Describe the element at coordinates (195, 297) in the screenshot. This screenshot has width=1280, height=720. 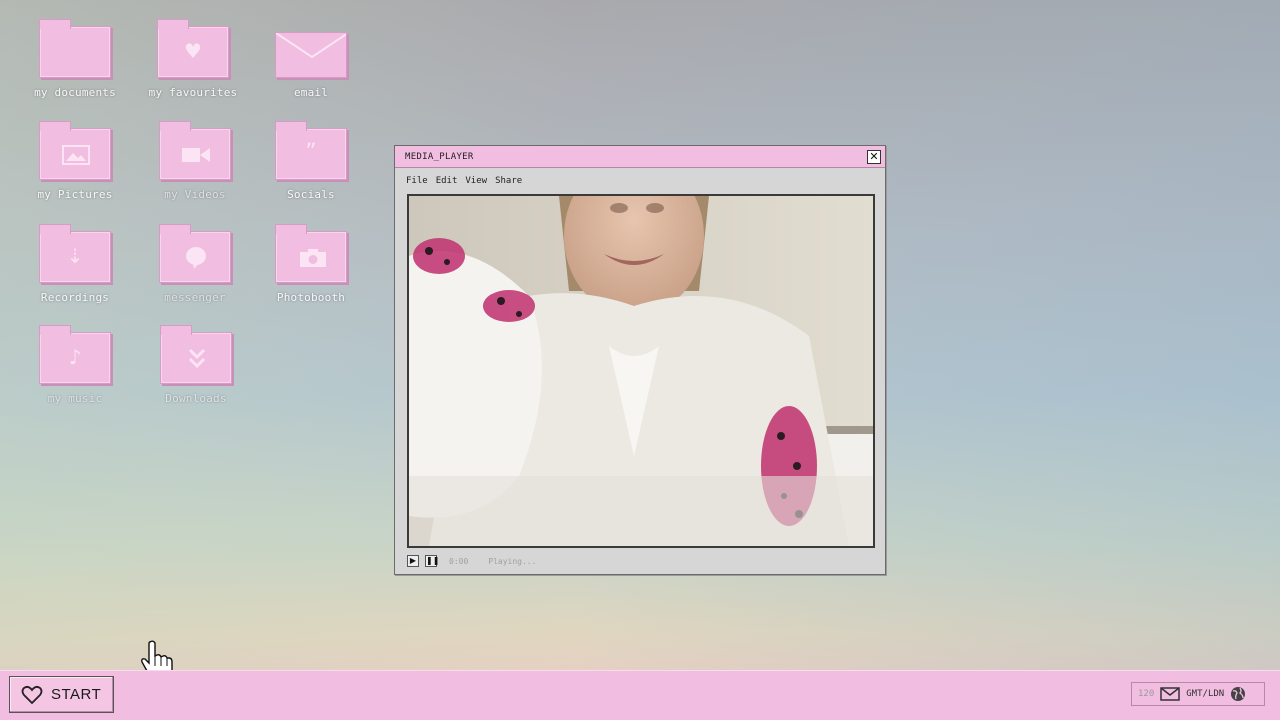
I see `desktop-icon-label: messenger` at that location.